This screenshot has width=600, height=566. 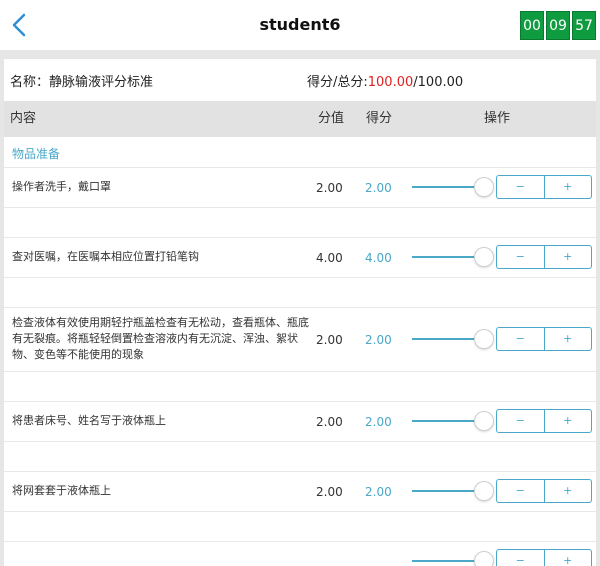 I want to click on standard-name: 名称：静脉输液评分标准, so click(x=81, y=83).